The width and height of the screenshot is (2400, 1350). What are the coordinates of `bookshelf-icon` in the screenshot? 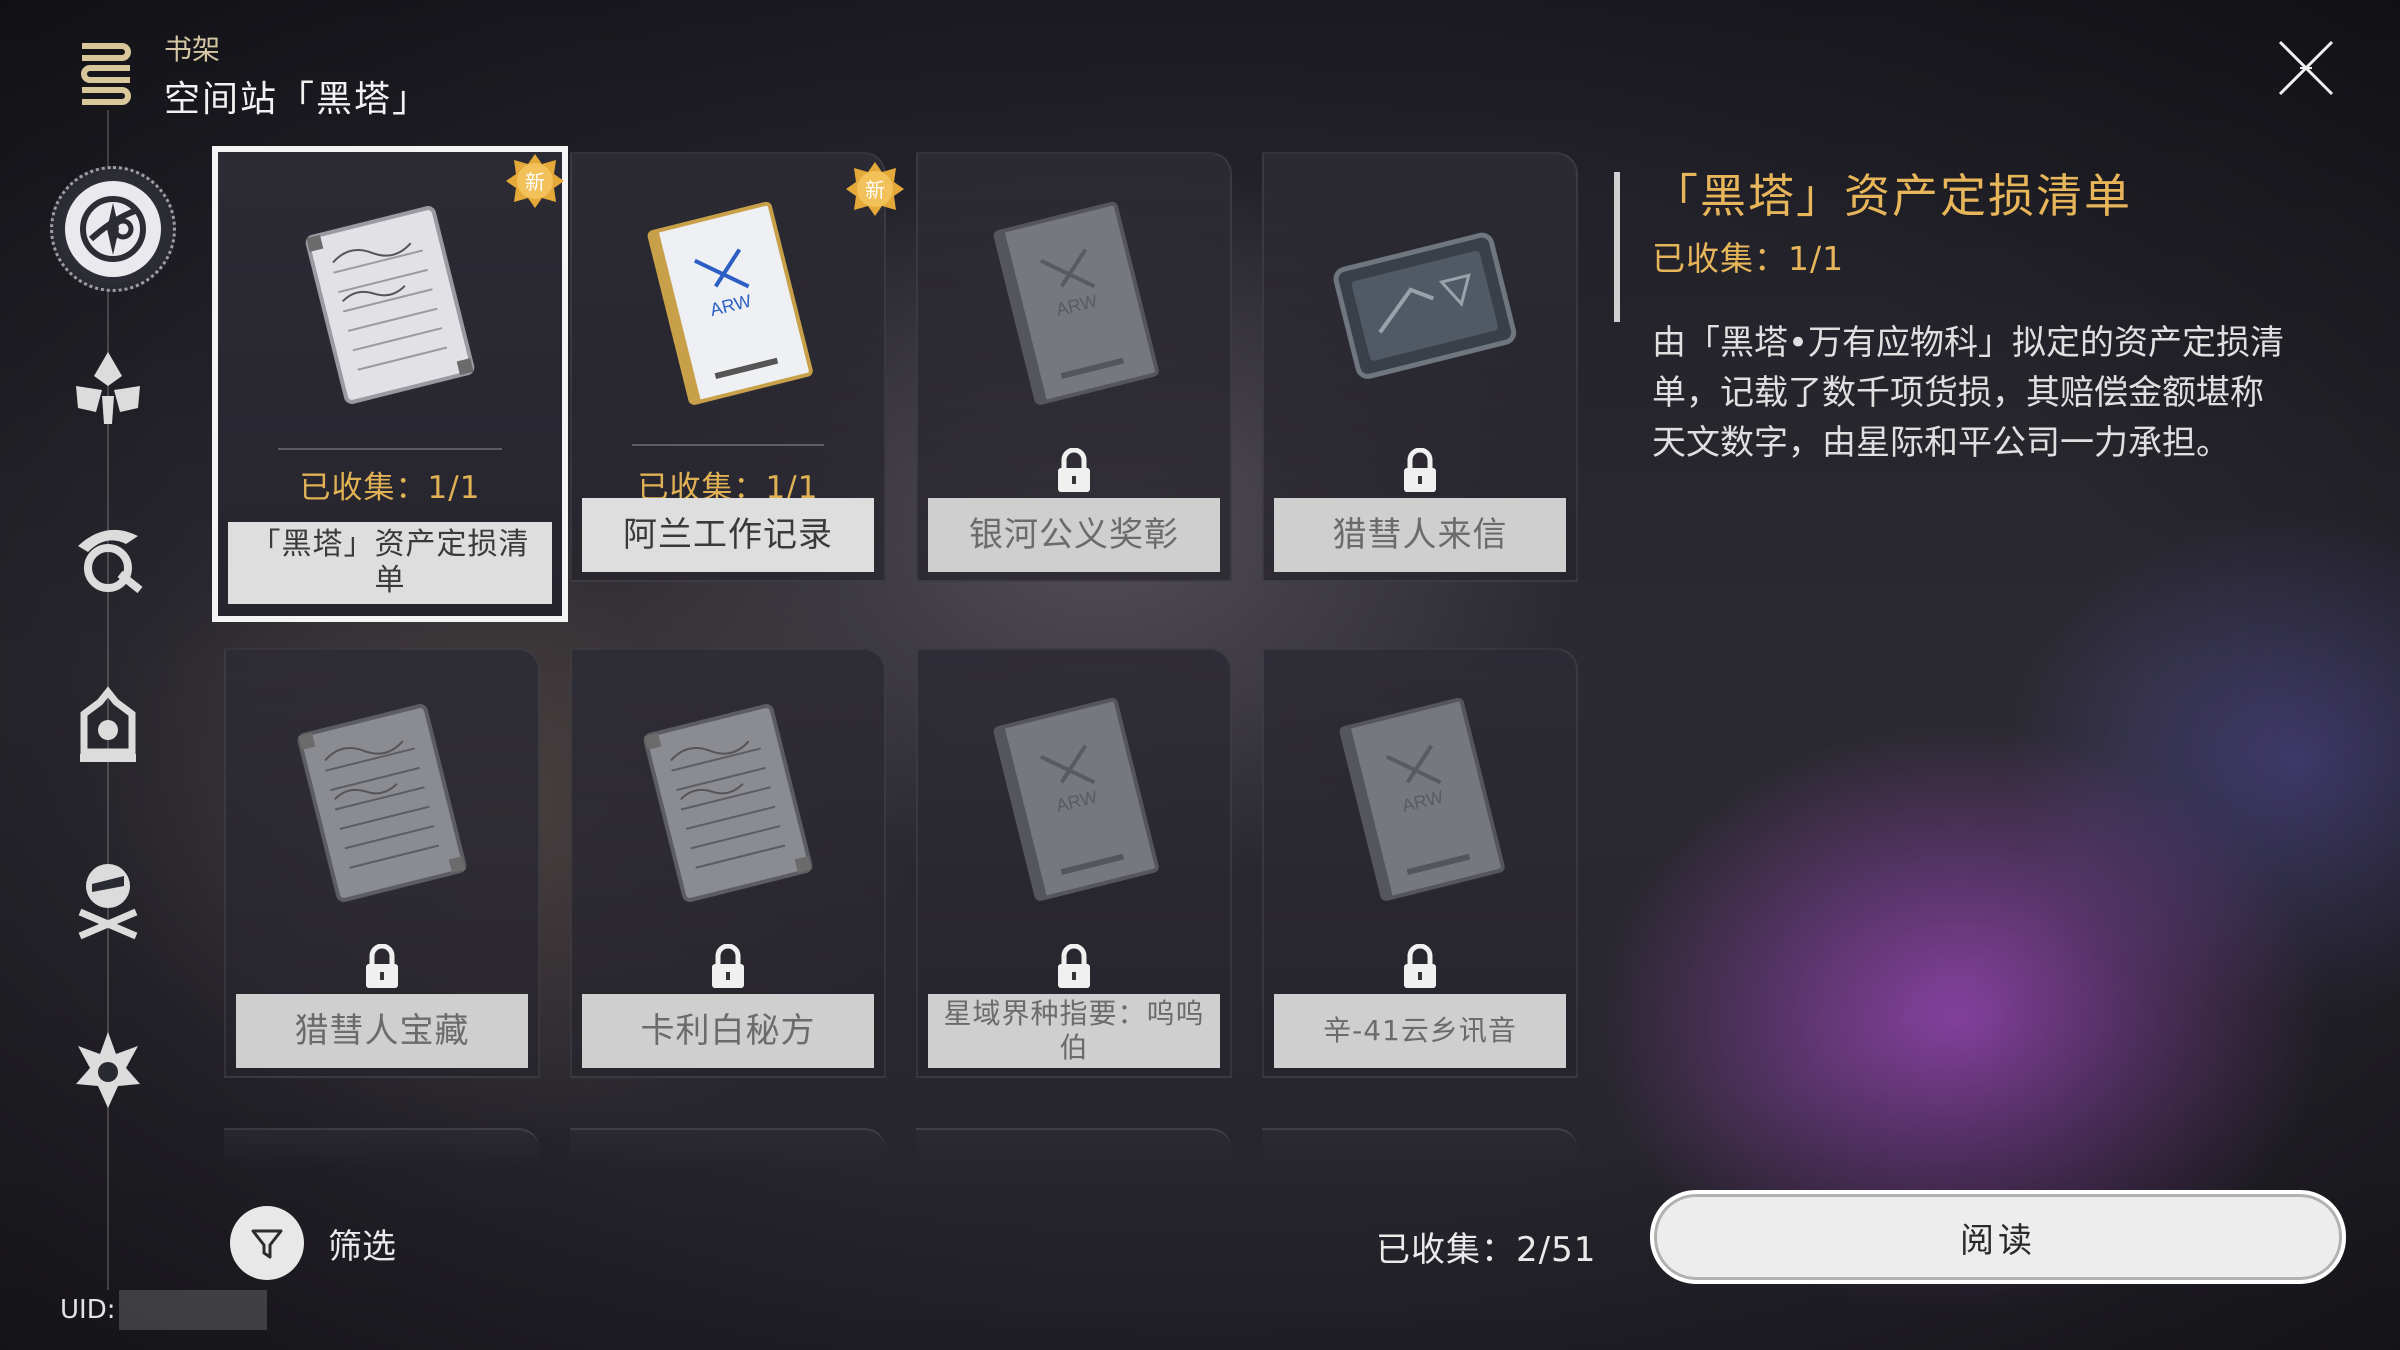 It's located at (106, 75).